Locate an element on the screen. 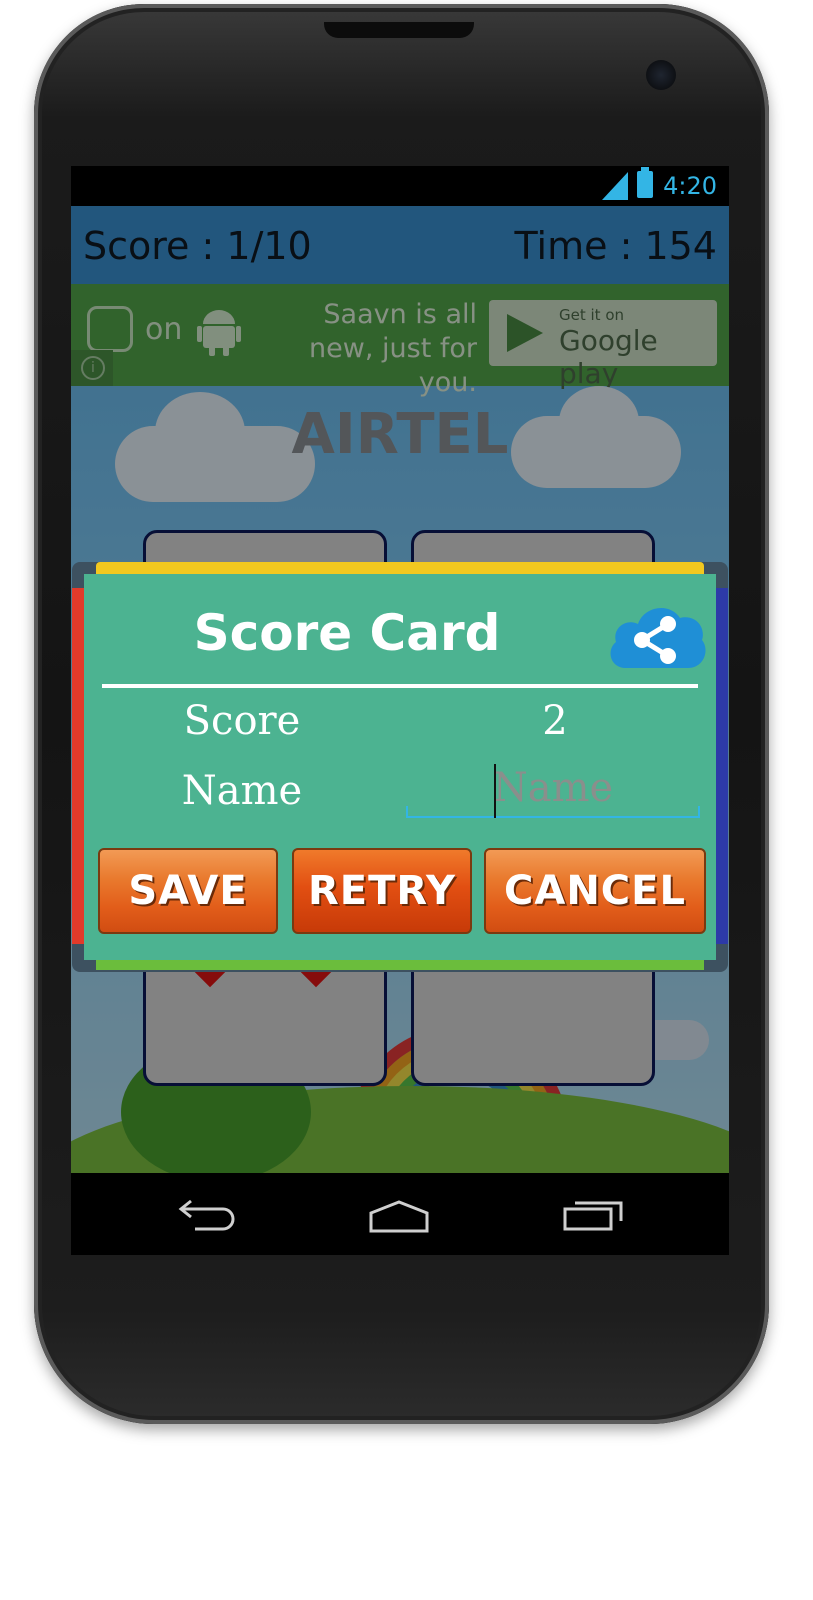 This screenshot has width=813, height=1600. save-button: SAVE is located at coordinates (188, 891).